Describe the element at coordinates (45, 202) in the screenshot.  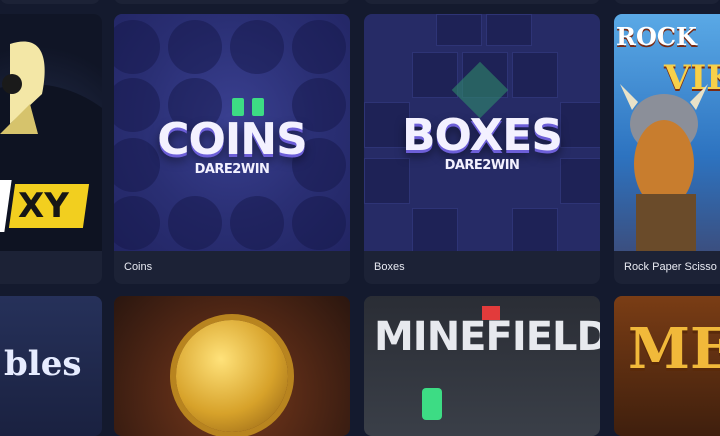
I see `hexy-logo: XY` at that location.